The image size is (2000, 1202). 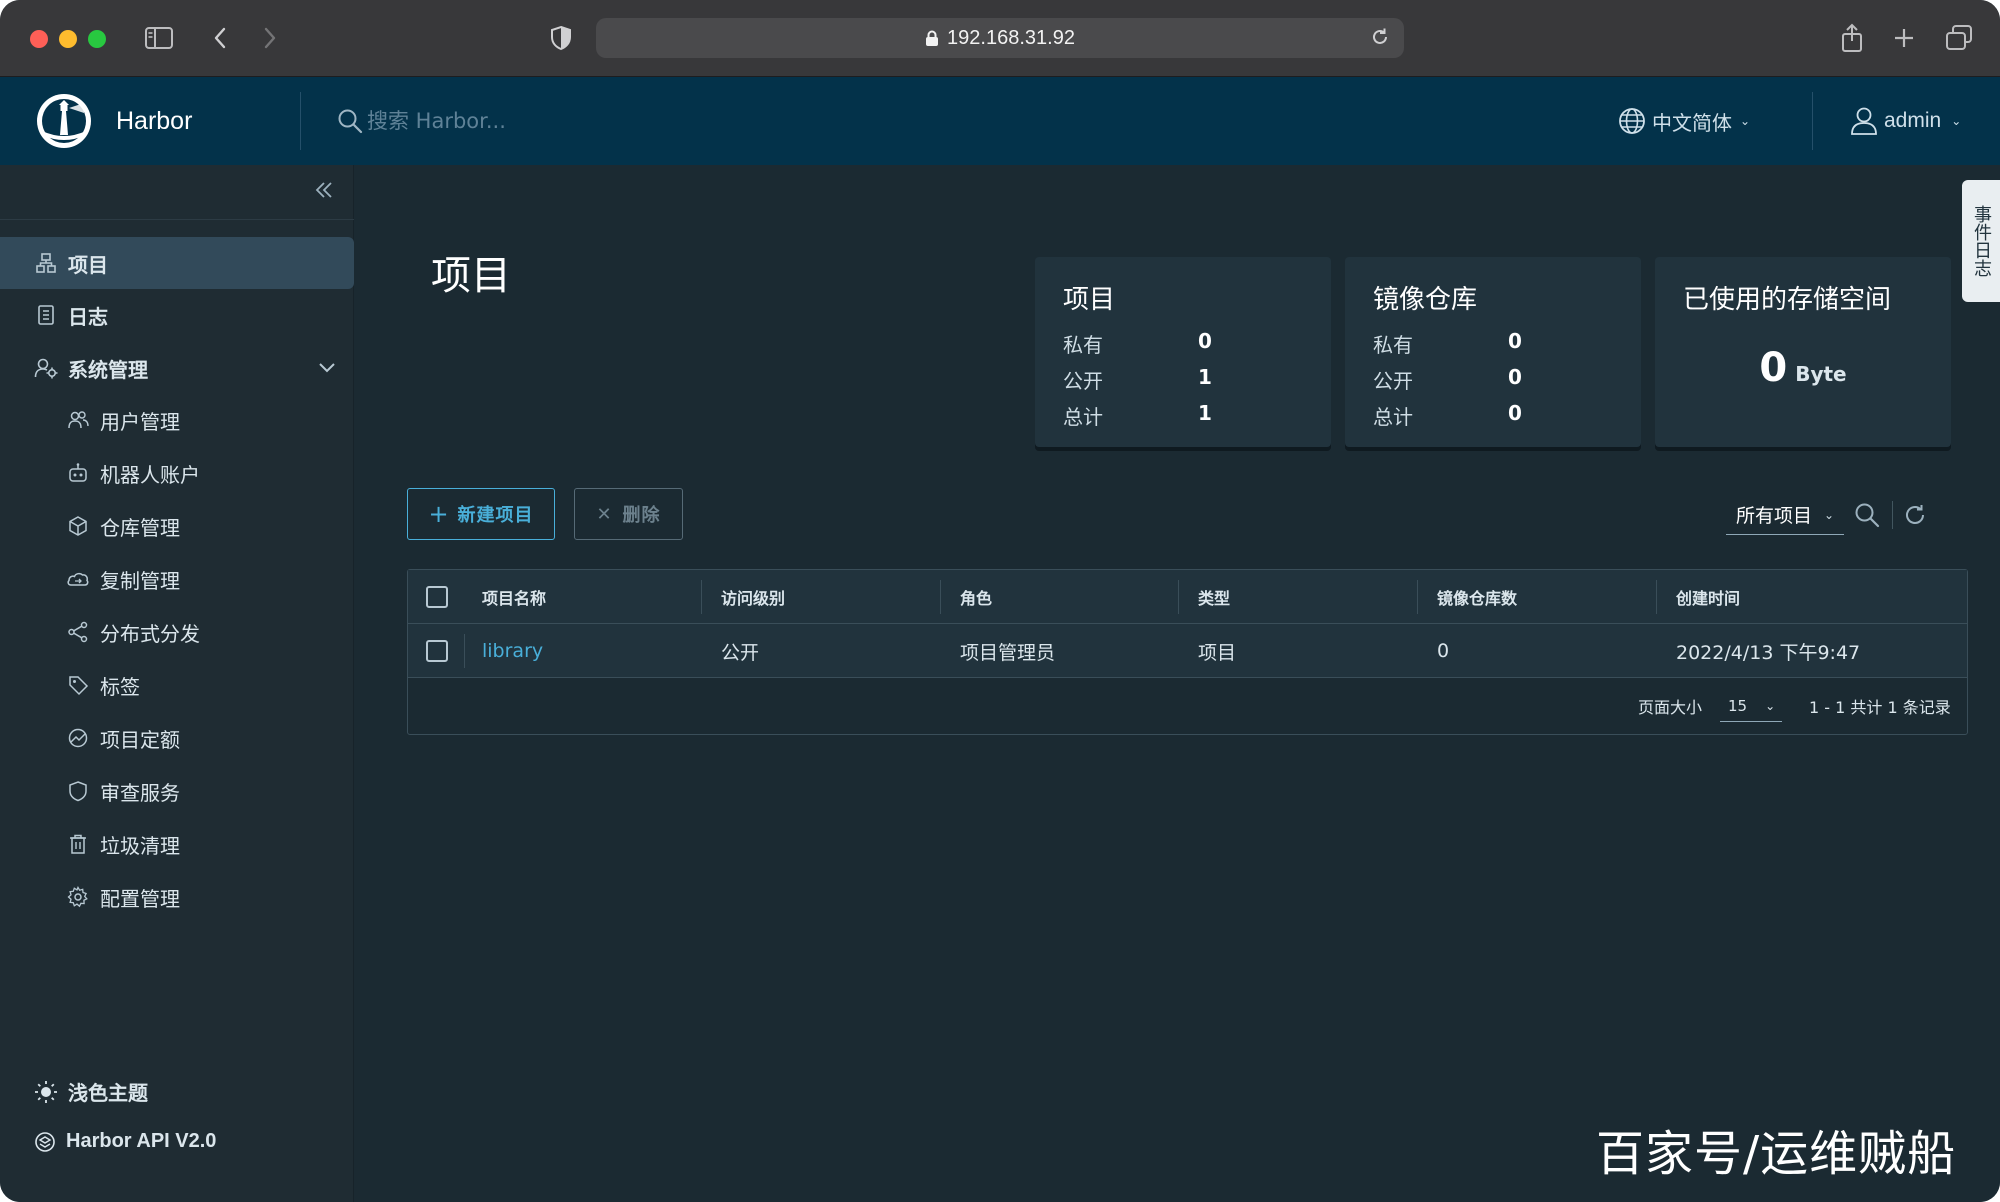 What do you see at coordinates (481, 514) in the screenshot?
I see `new-project-button: + 新建项目` at bounding box center [481, 514].